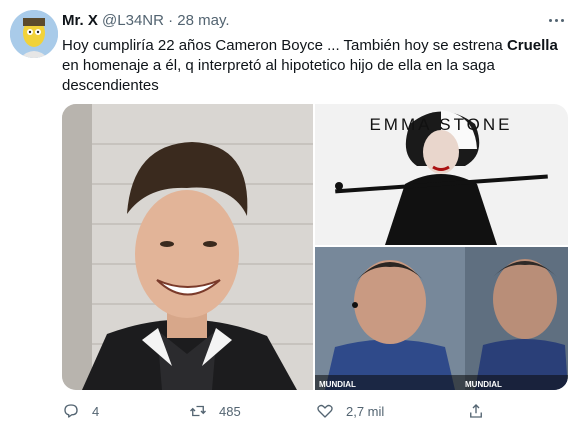 Image resolution: width=578 pixels, height=427 pixels. I want to click on poster-title: EMMA STONE, so click(440, 124).